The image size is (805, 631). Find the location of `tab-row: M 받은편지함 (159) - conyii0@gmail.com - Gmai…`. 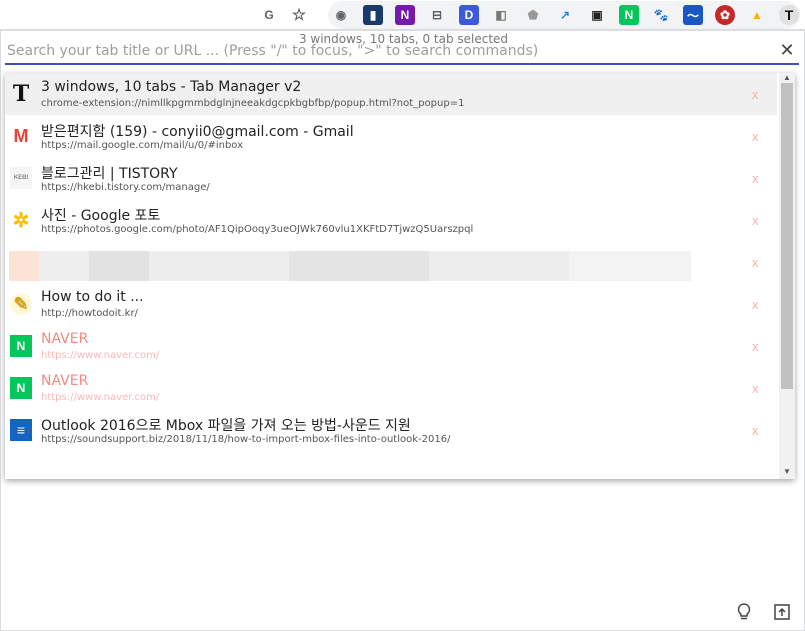

tab-row: M 받은편지함 (159) - conyii0@gmail.com - Gmai… is located at coordinates (391, 136).